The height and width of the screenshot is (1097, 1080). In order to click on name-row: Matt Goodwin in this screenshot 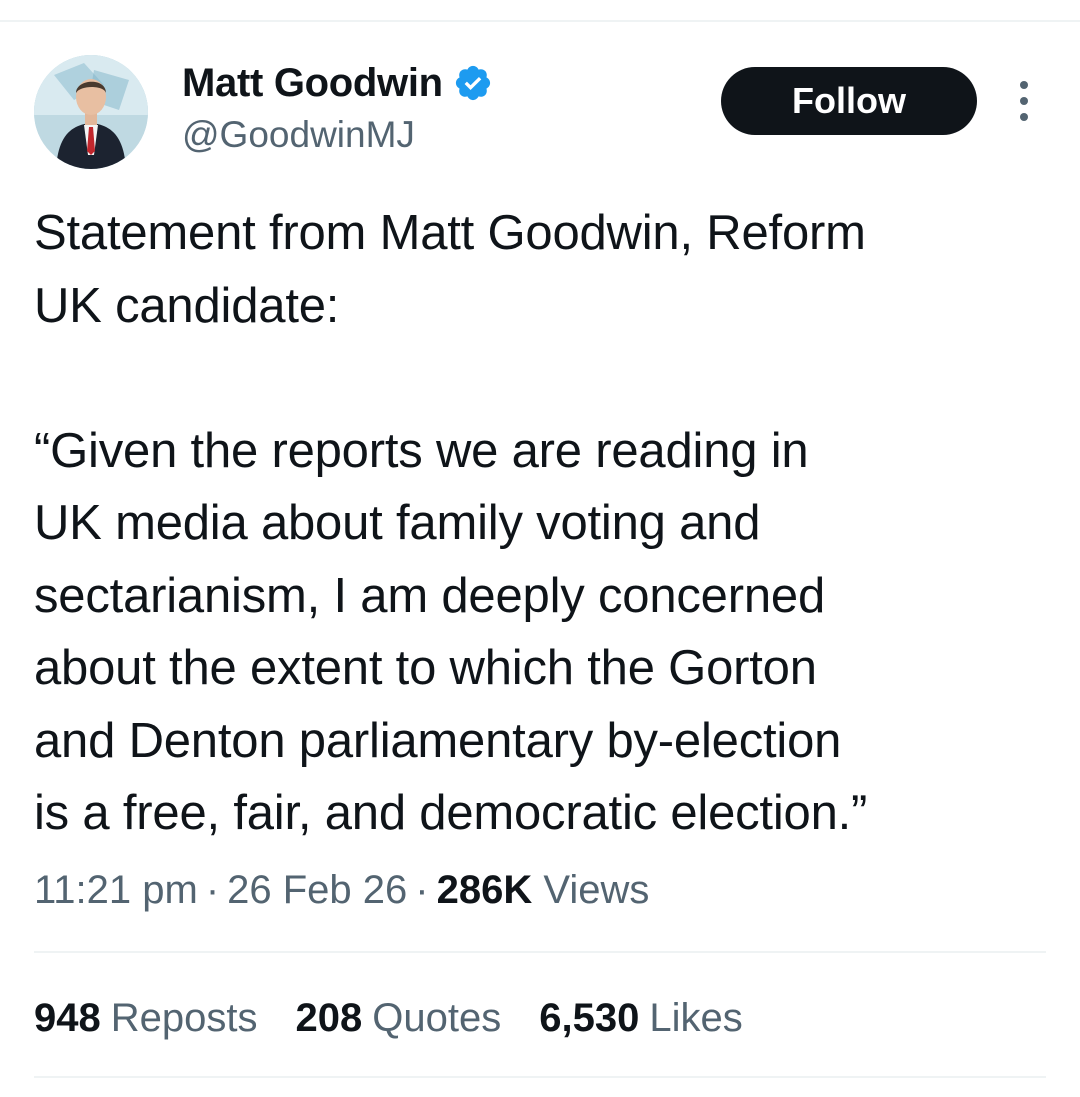, I will do `click(337, 83)`.